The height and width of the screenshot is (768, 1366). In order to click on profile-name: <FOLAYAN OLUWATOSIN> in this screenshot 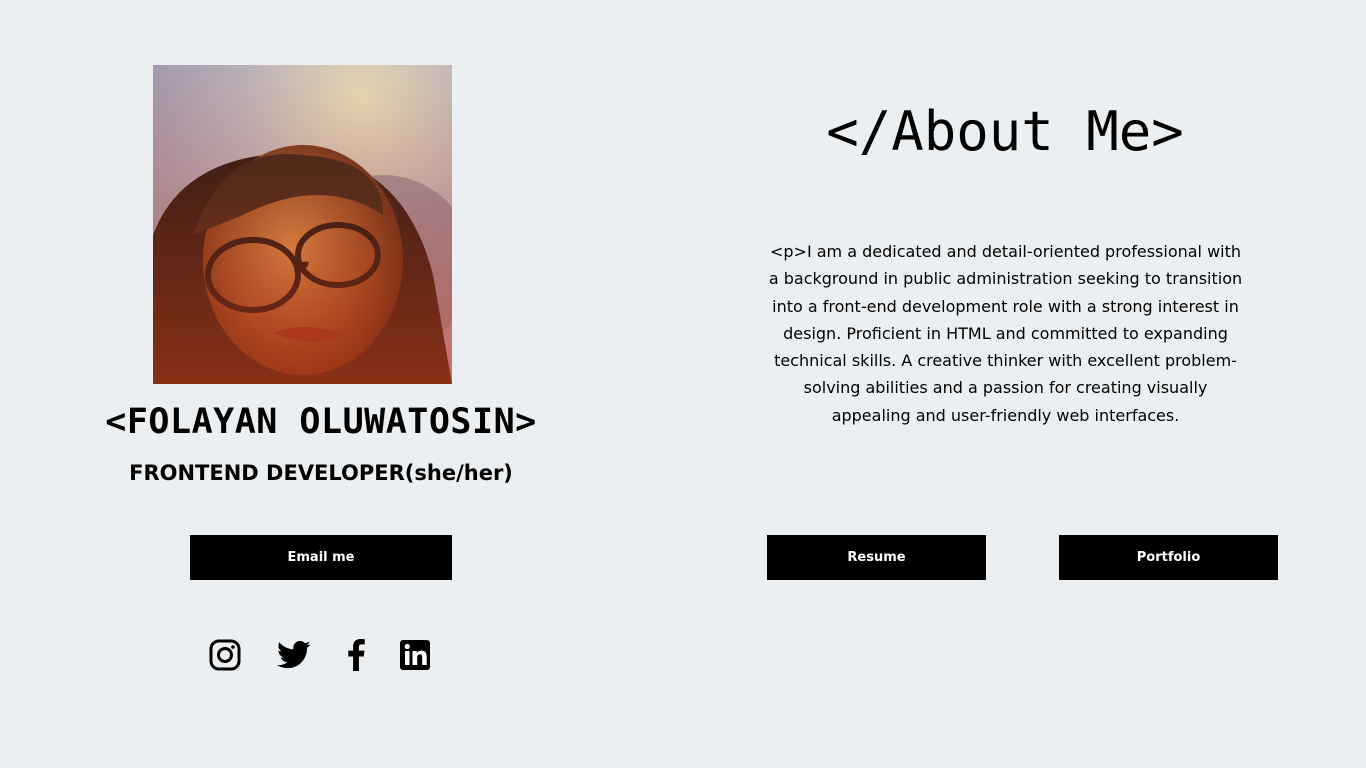, I will do `click(321, 422)`.